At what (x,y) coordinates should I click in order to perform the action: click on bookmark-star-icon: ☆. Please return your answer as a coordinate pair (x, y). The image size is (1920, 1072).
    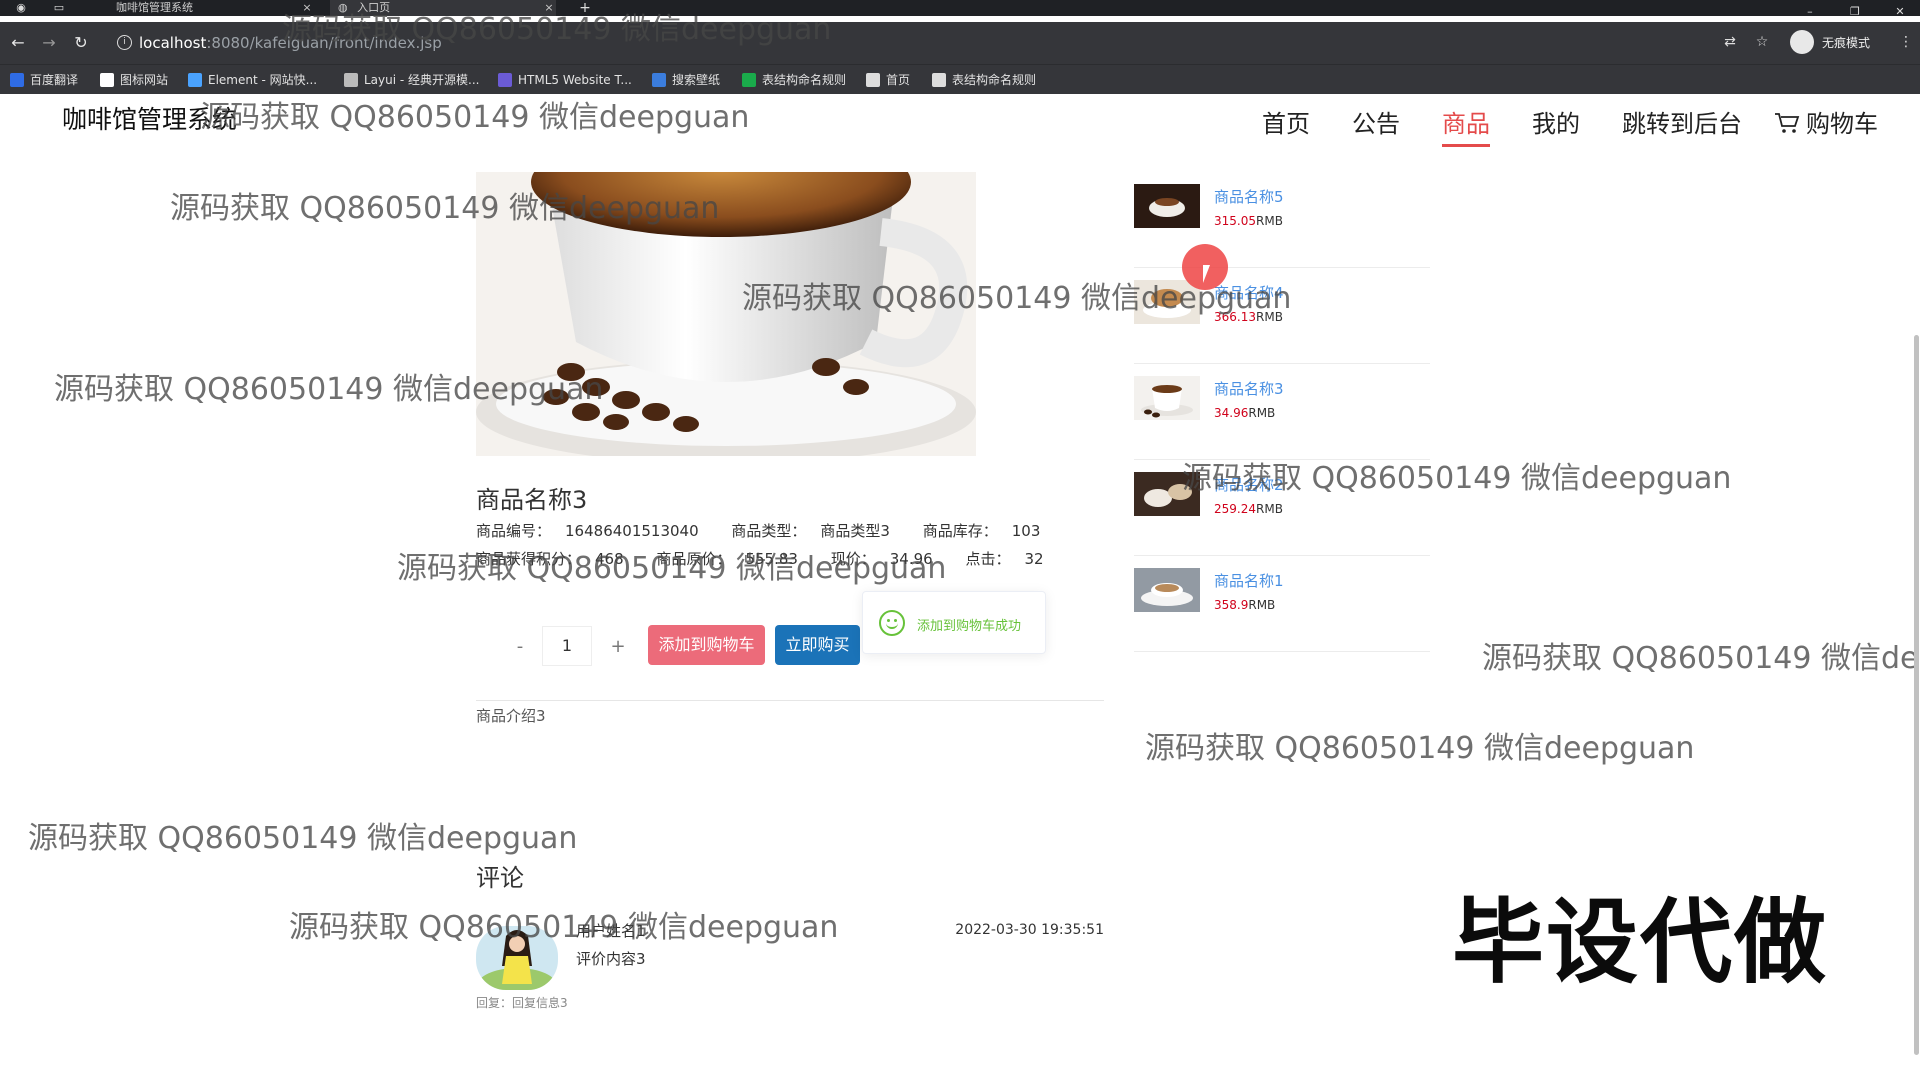
    Looking at the image, I should click on (1762, 42).